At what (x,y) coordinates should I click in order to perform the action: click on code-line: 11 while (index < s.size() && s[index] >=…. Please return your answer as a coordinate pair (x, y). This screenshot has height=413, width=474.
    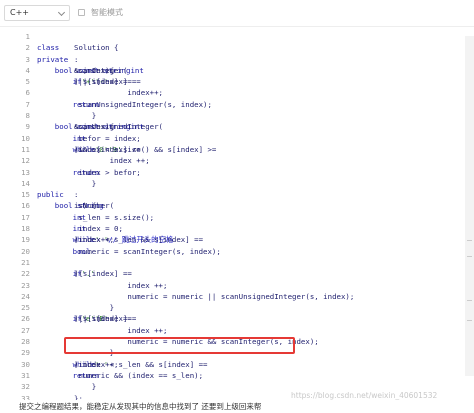
    Looking at the image, I should click on (232, 149).